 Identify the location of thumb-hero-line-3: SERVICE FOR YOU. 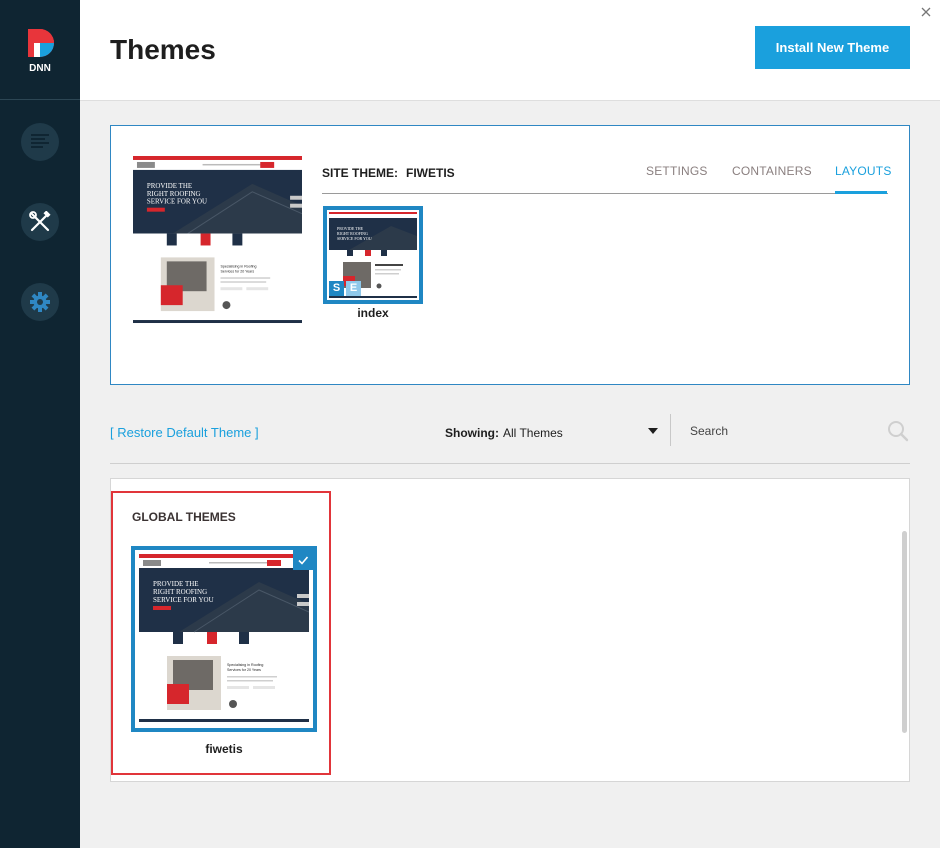
(177, 202).